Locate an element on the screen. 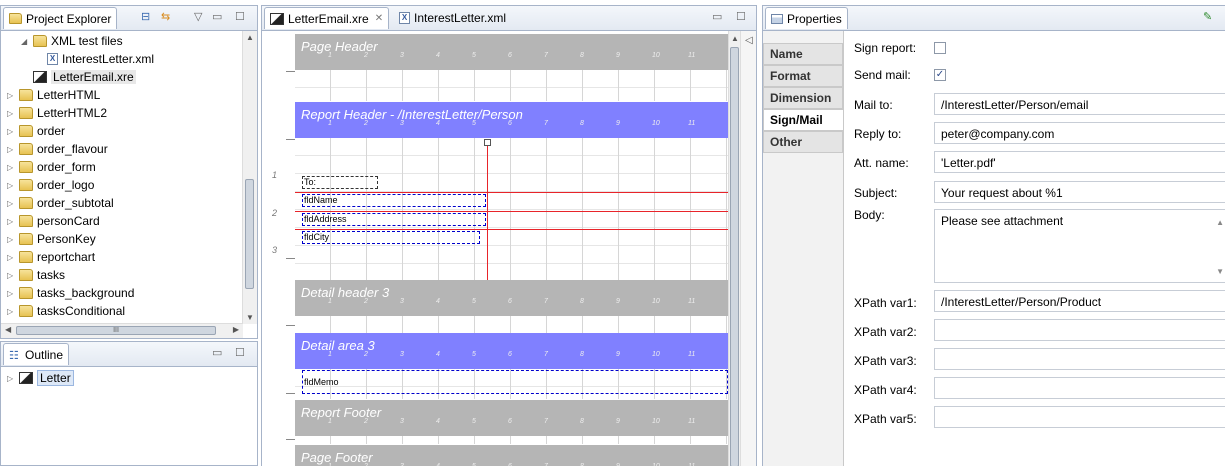 This screenshot has width=1225, height=466. tab-project-explorer: Project Explorer is located at coordinates (60, 18).